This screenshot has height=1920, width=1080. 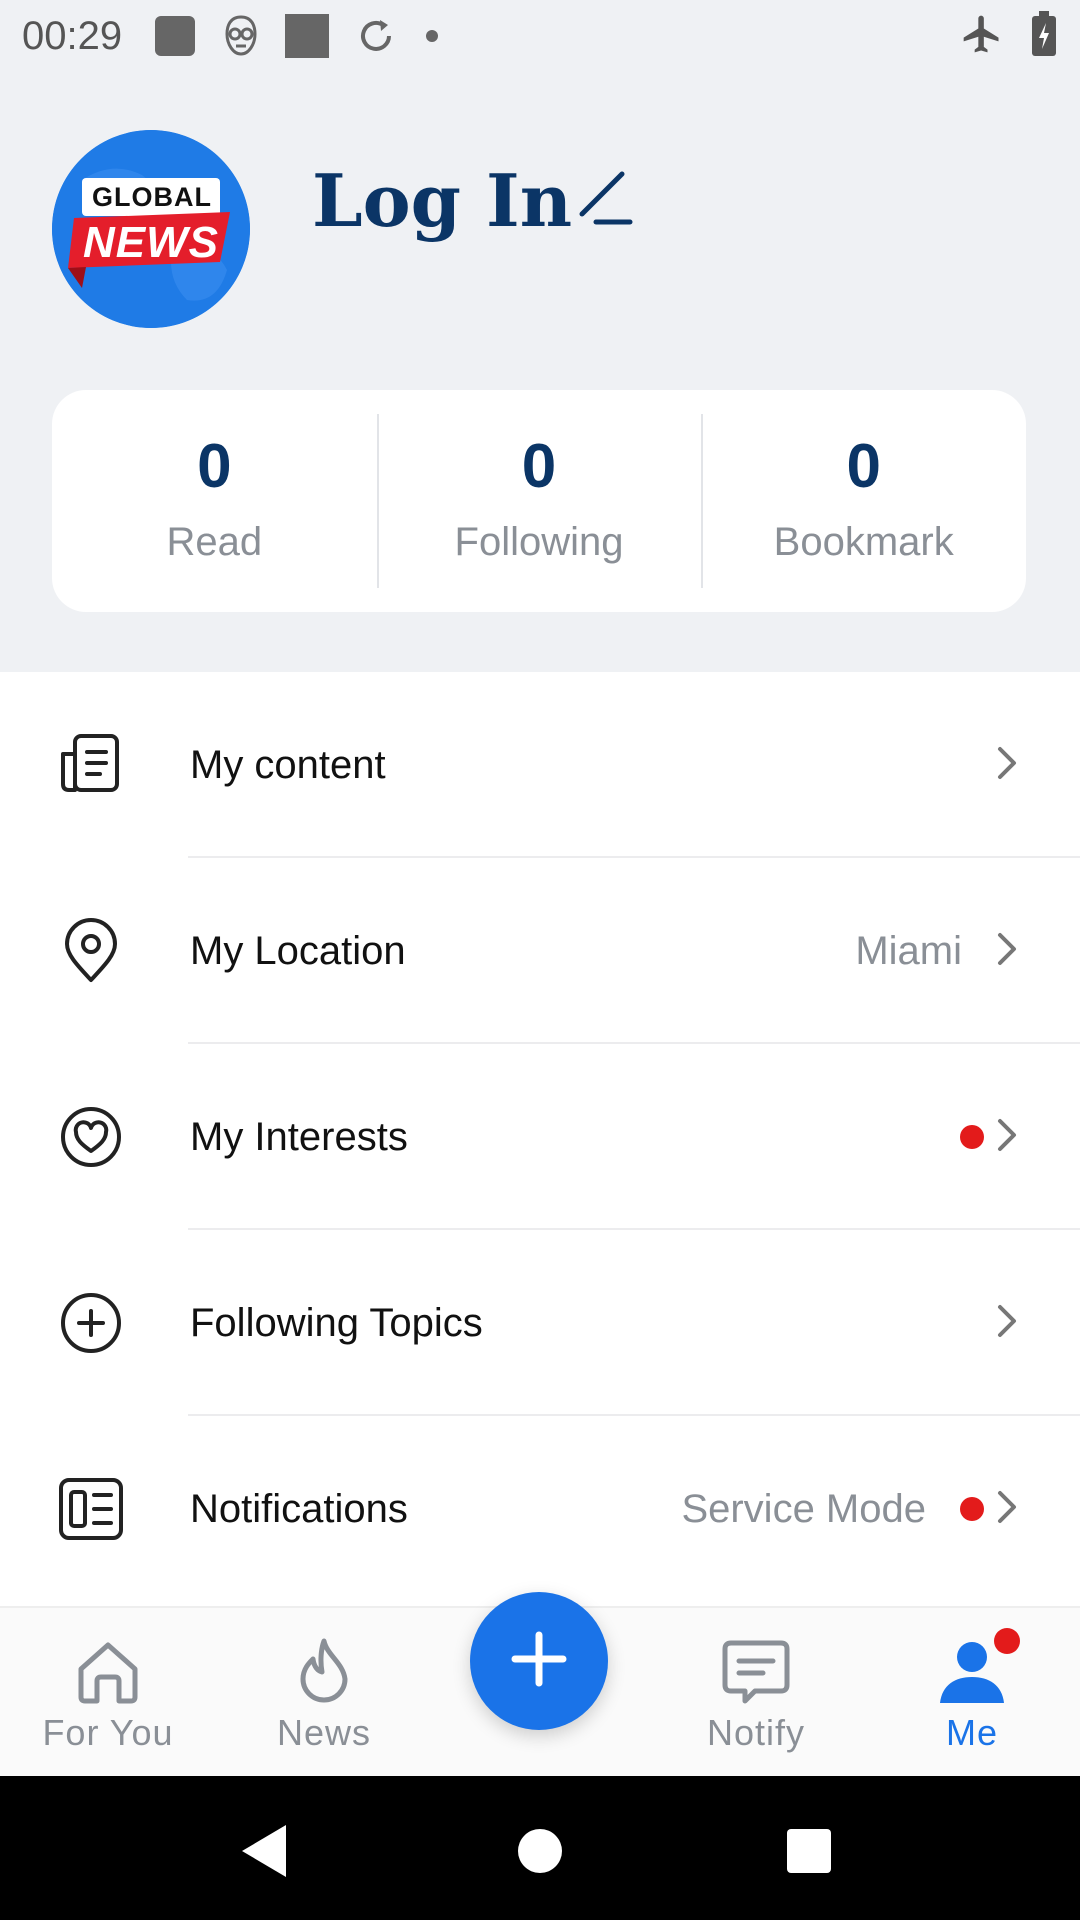 I want to click on flame-icon, so click(x=324, y=1672).